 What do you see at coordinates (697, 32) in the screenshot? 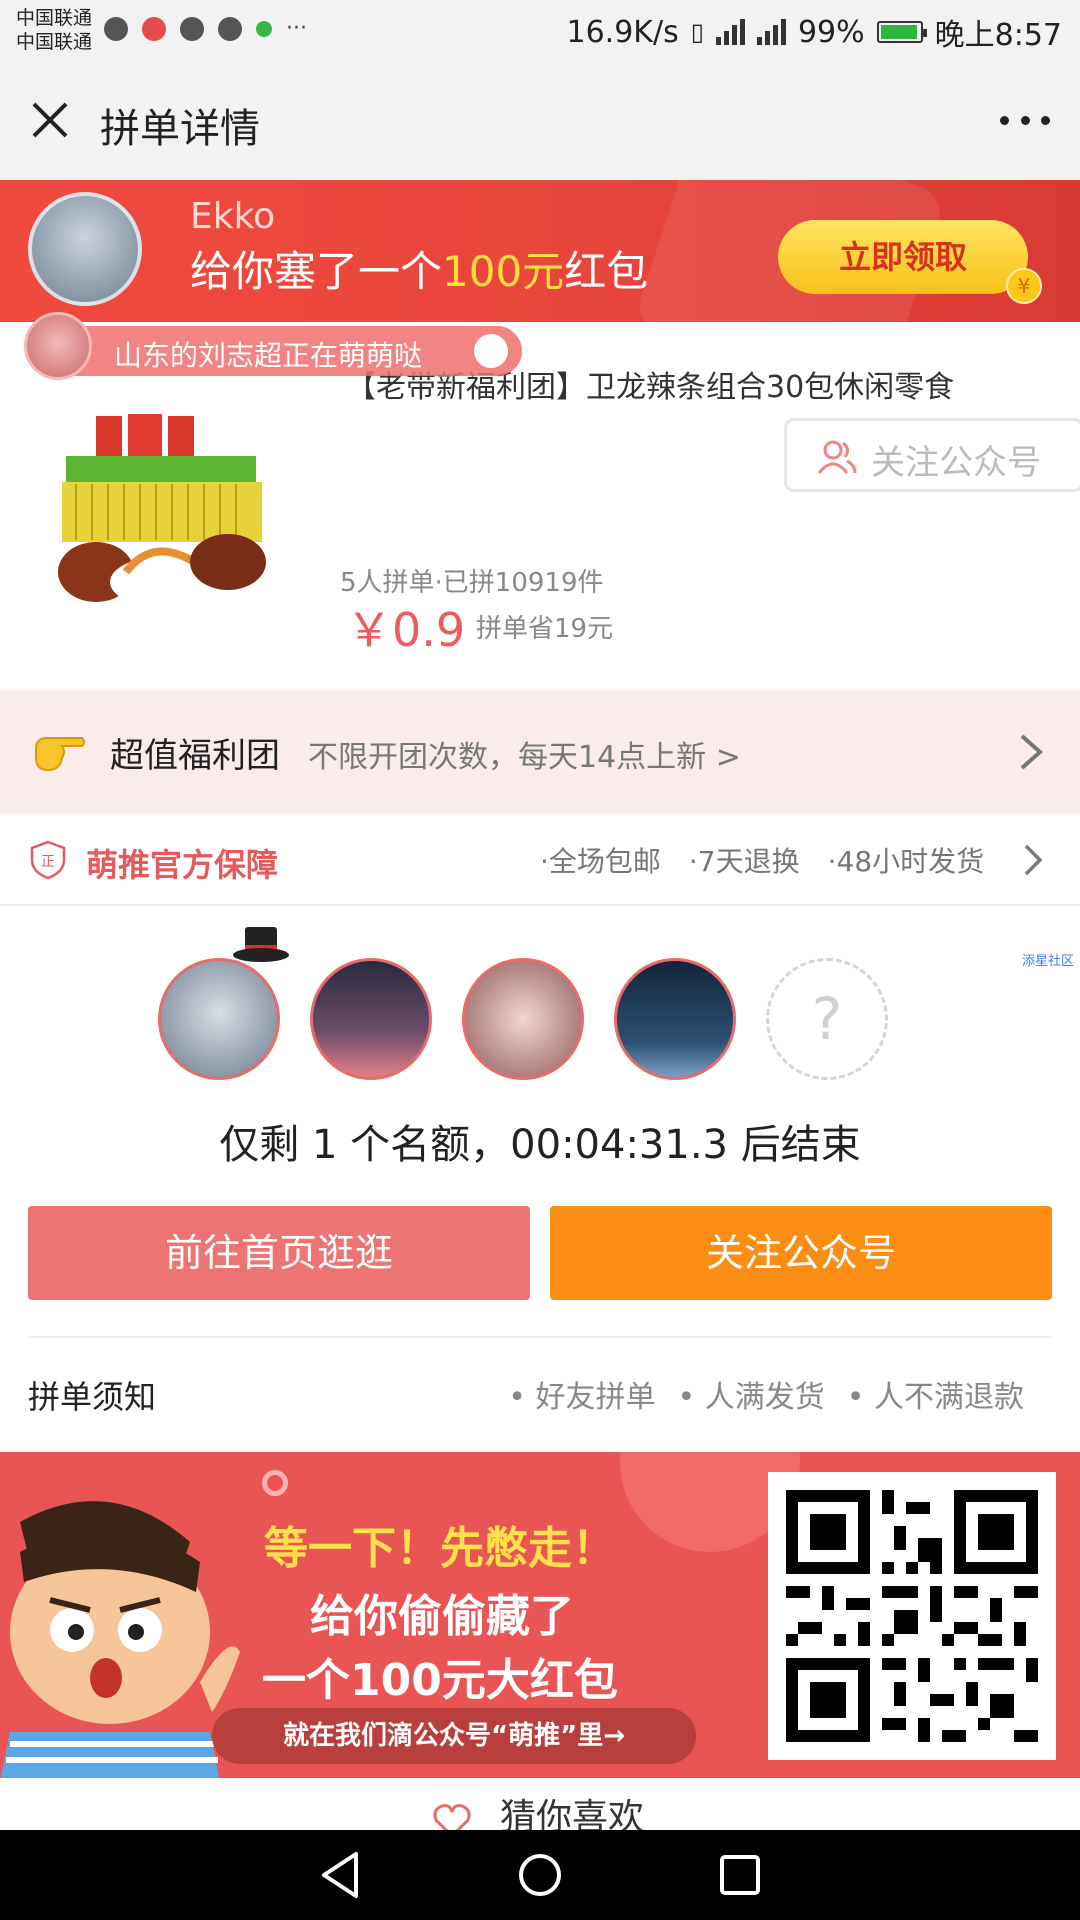
I see `vibrate-icon: ▯` at bounding box center [697, 32].